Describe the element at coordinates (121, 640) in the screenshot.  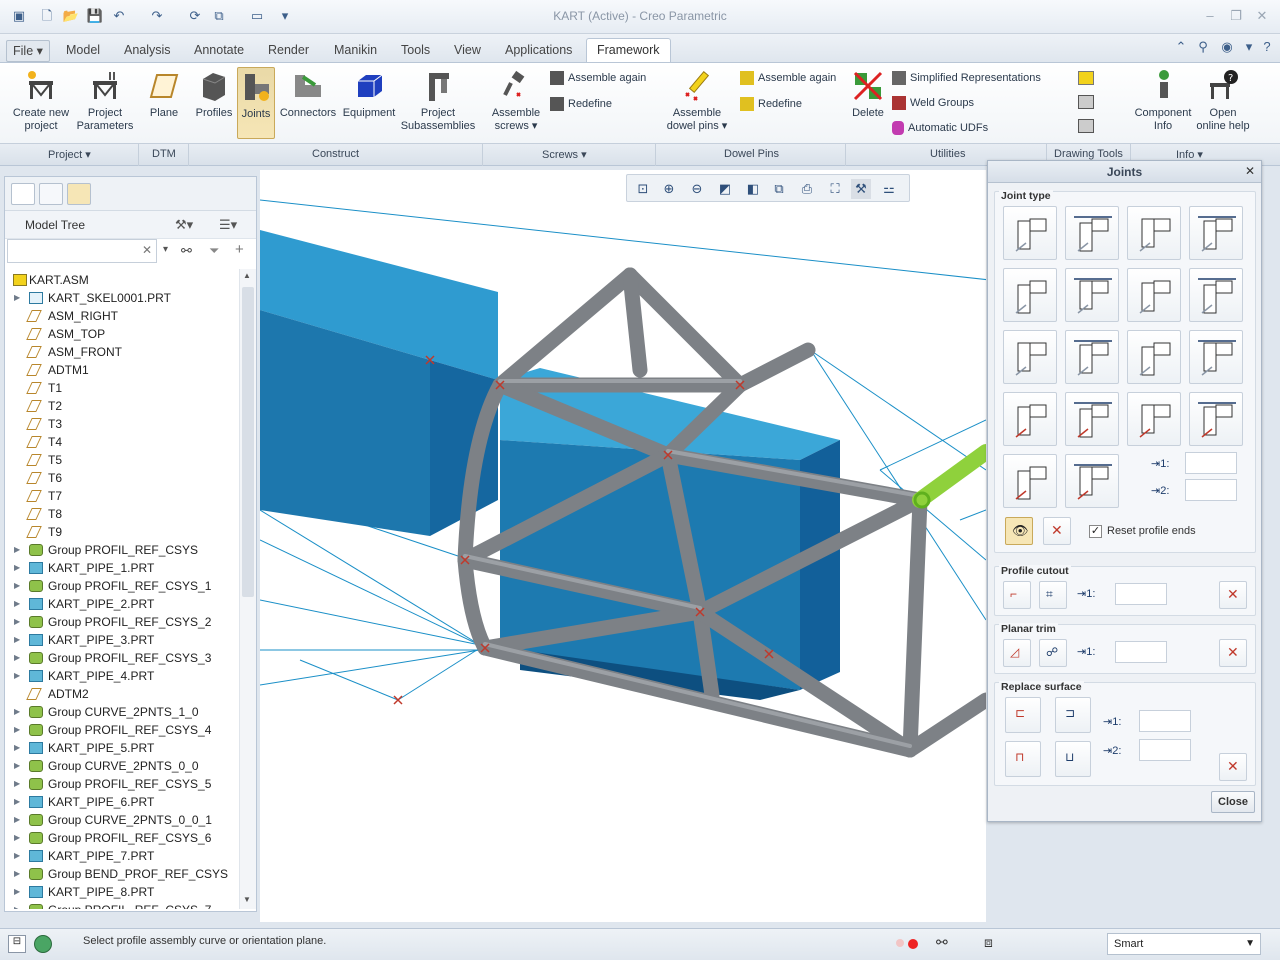
I see `tree-item: ▶ KART_PIPE_3.PRT` at that location.